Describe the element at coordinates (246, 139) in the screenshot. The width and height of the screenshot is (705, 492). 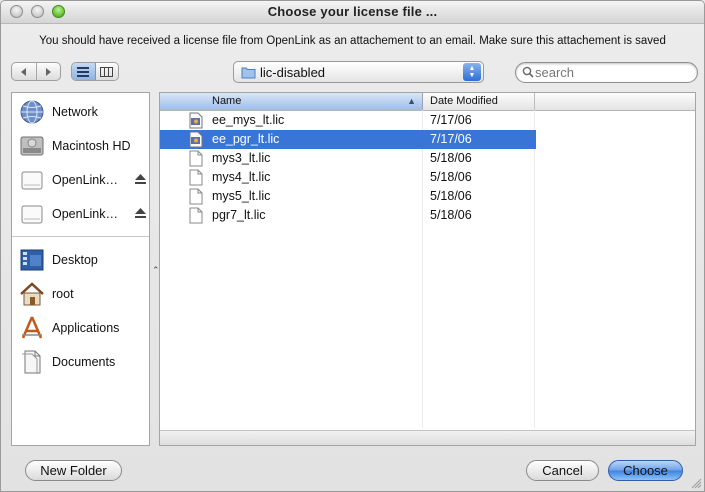
I see `file-name: ee_pgr_lt.lic` at that location.